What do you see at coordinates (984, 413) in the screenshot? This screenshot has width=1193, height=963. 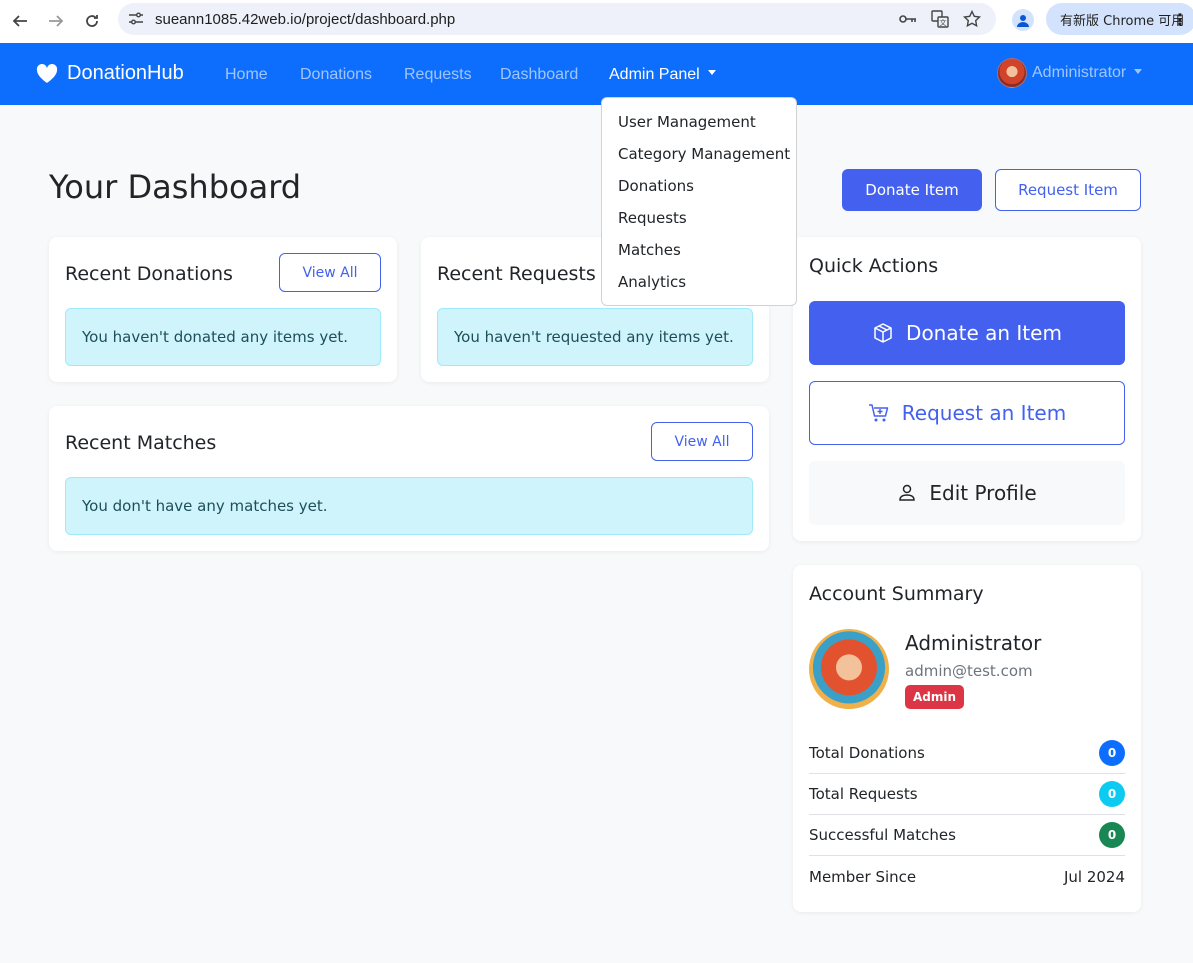 I see `request-an-item-label: Request an Item` at bounding box center [984, 413].